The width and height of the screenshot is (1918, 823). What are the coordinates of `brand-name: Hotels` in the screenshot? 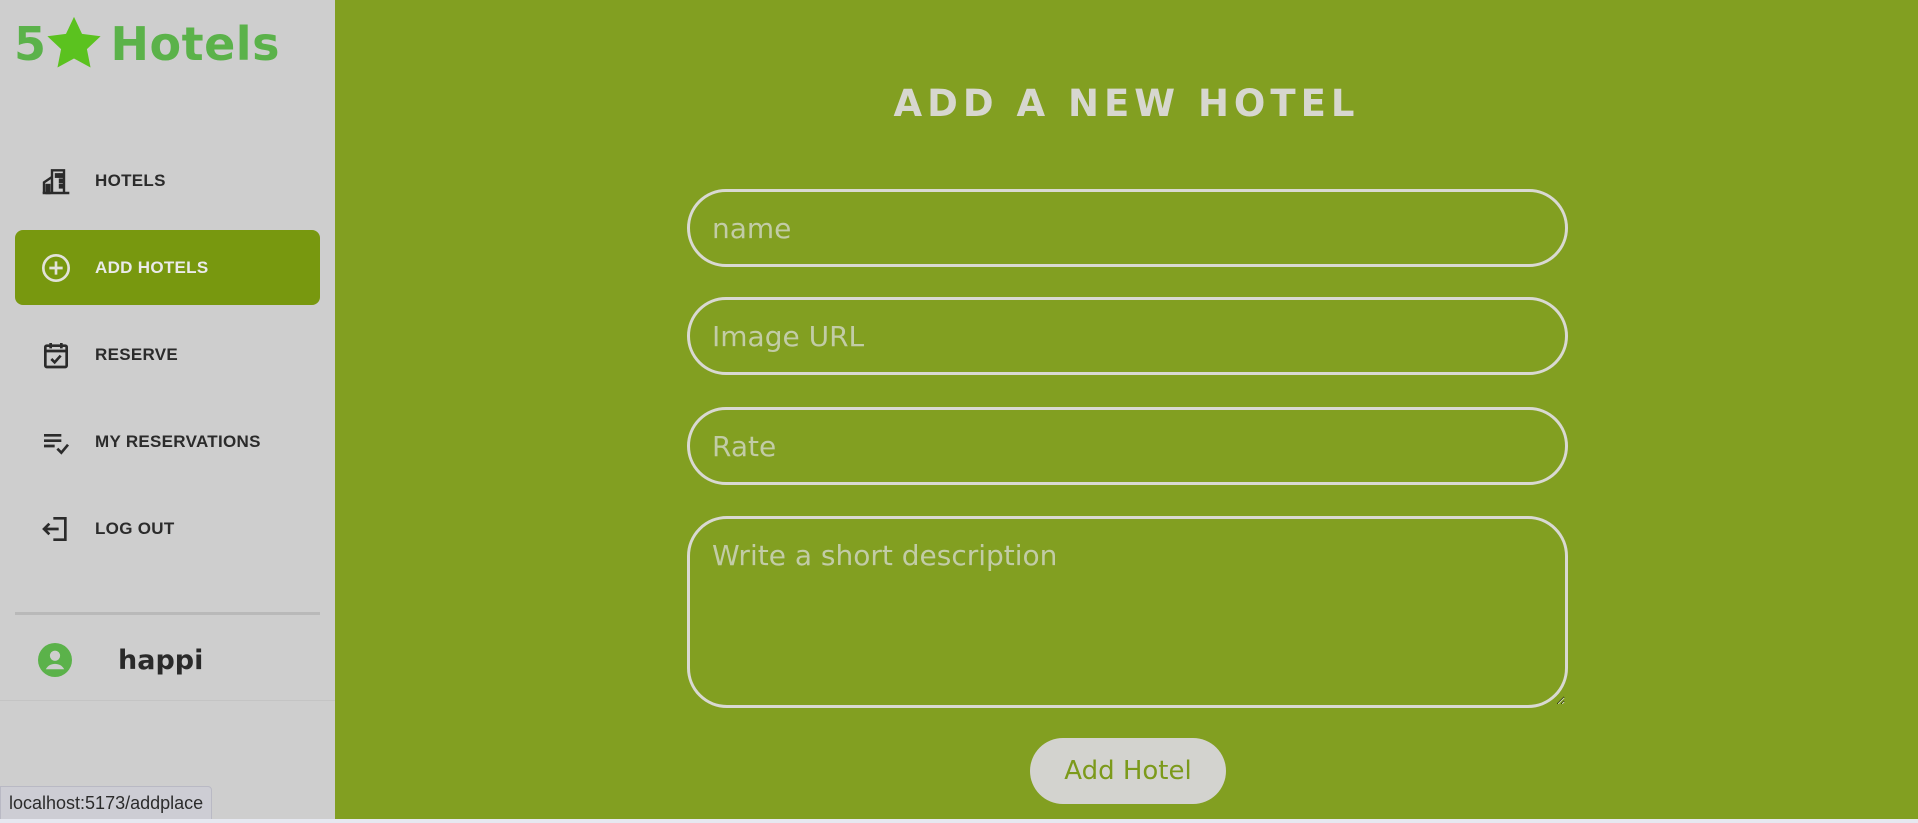 It's located at (195, 44).